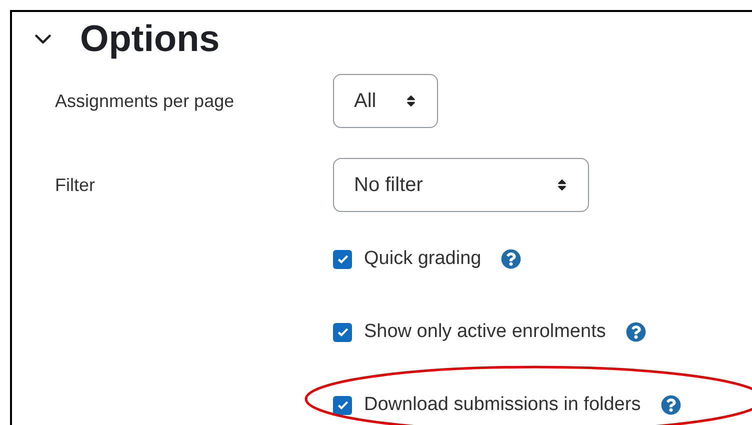 The width and height of the screenshot is (752, 425). Describe the element at coordinates (385, 101) in the screenshot. I see `select-field: All` at that location.